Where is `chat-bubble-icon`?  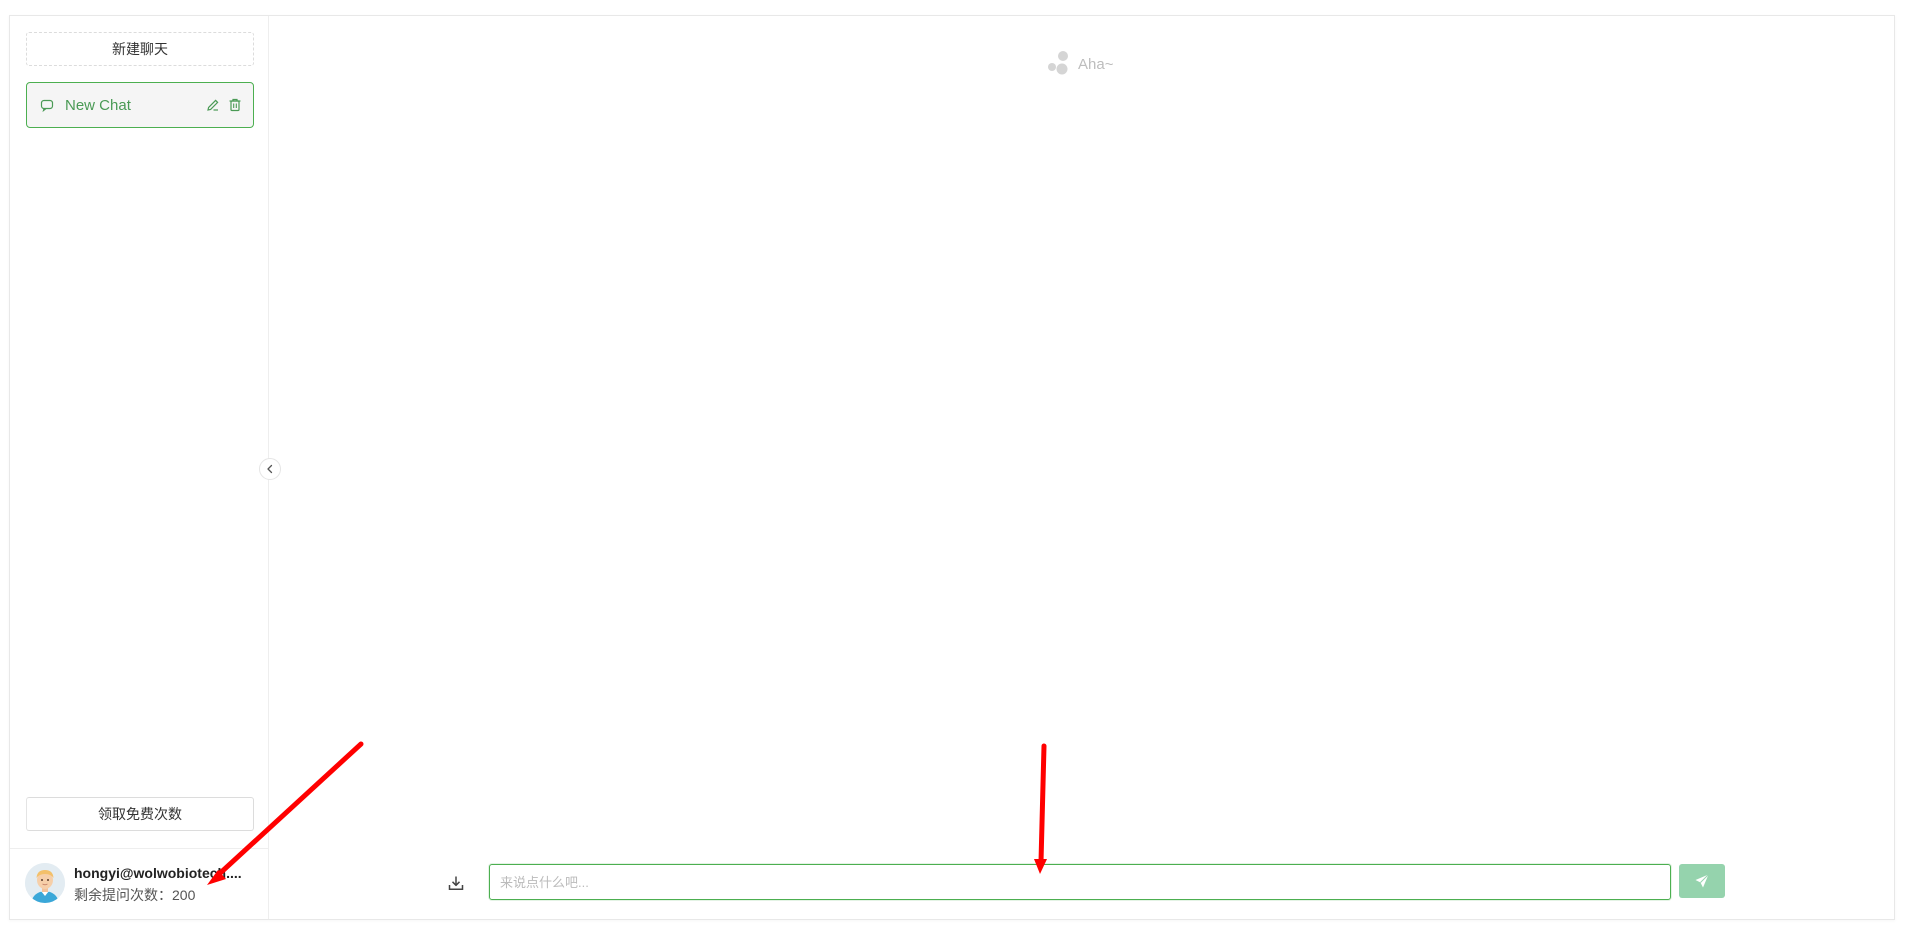
chat-bubble-icon is located at coordinates (47, 105).